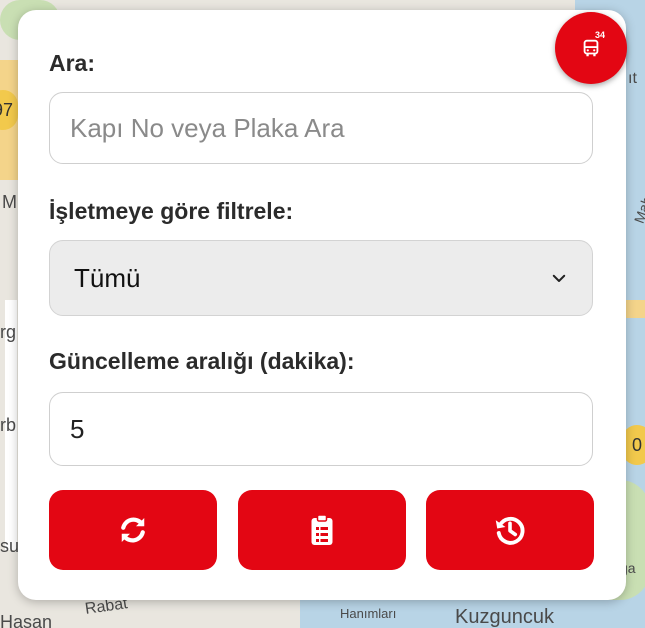 Image resolution: width=645 pixels, height=628 pixels. I want to click on map-label: rg, so click(8, 332).